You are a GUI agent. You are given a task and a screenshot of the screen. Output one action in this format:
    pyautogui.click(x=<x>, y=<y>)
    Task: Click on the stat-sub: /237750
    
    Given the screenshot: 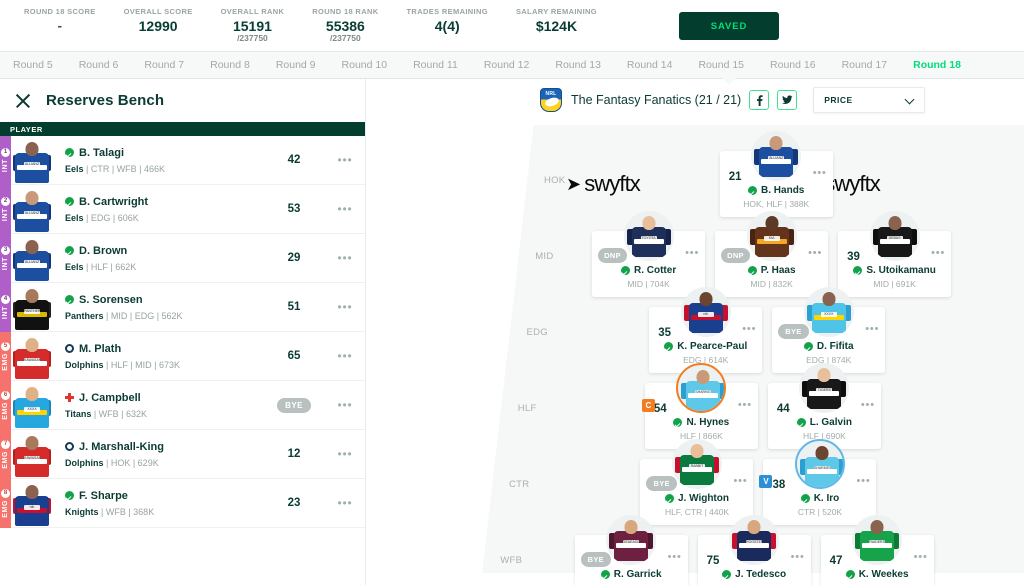 What is the action you would take?
    pyautogui.click(x=252, y=38)
    